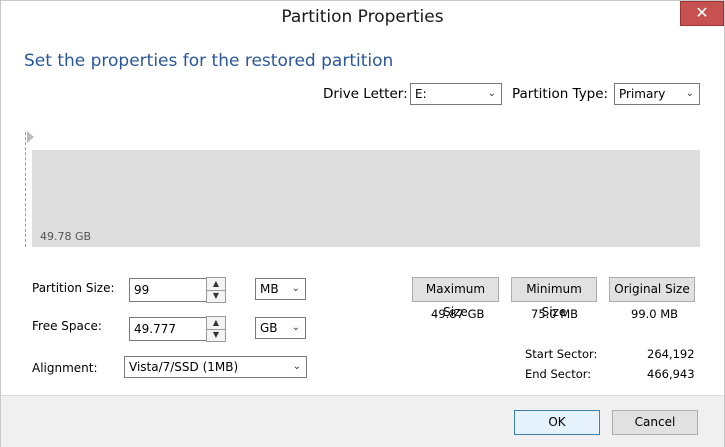 The height and width of the screenshot is (447, 725). What do you see at coordinates (421, 94) in the screenshot?
I see `drive-letter-value: E:` at bounding box center [421, 94].